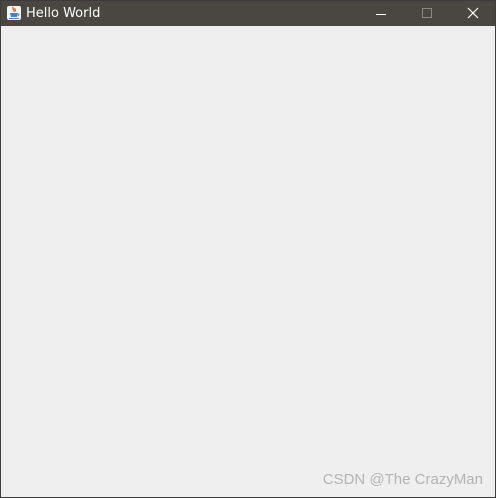  I want to click on maximize-icon, so click(427, 13).